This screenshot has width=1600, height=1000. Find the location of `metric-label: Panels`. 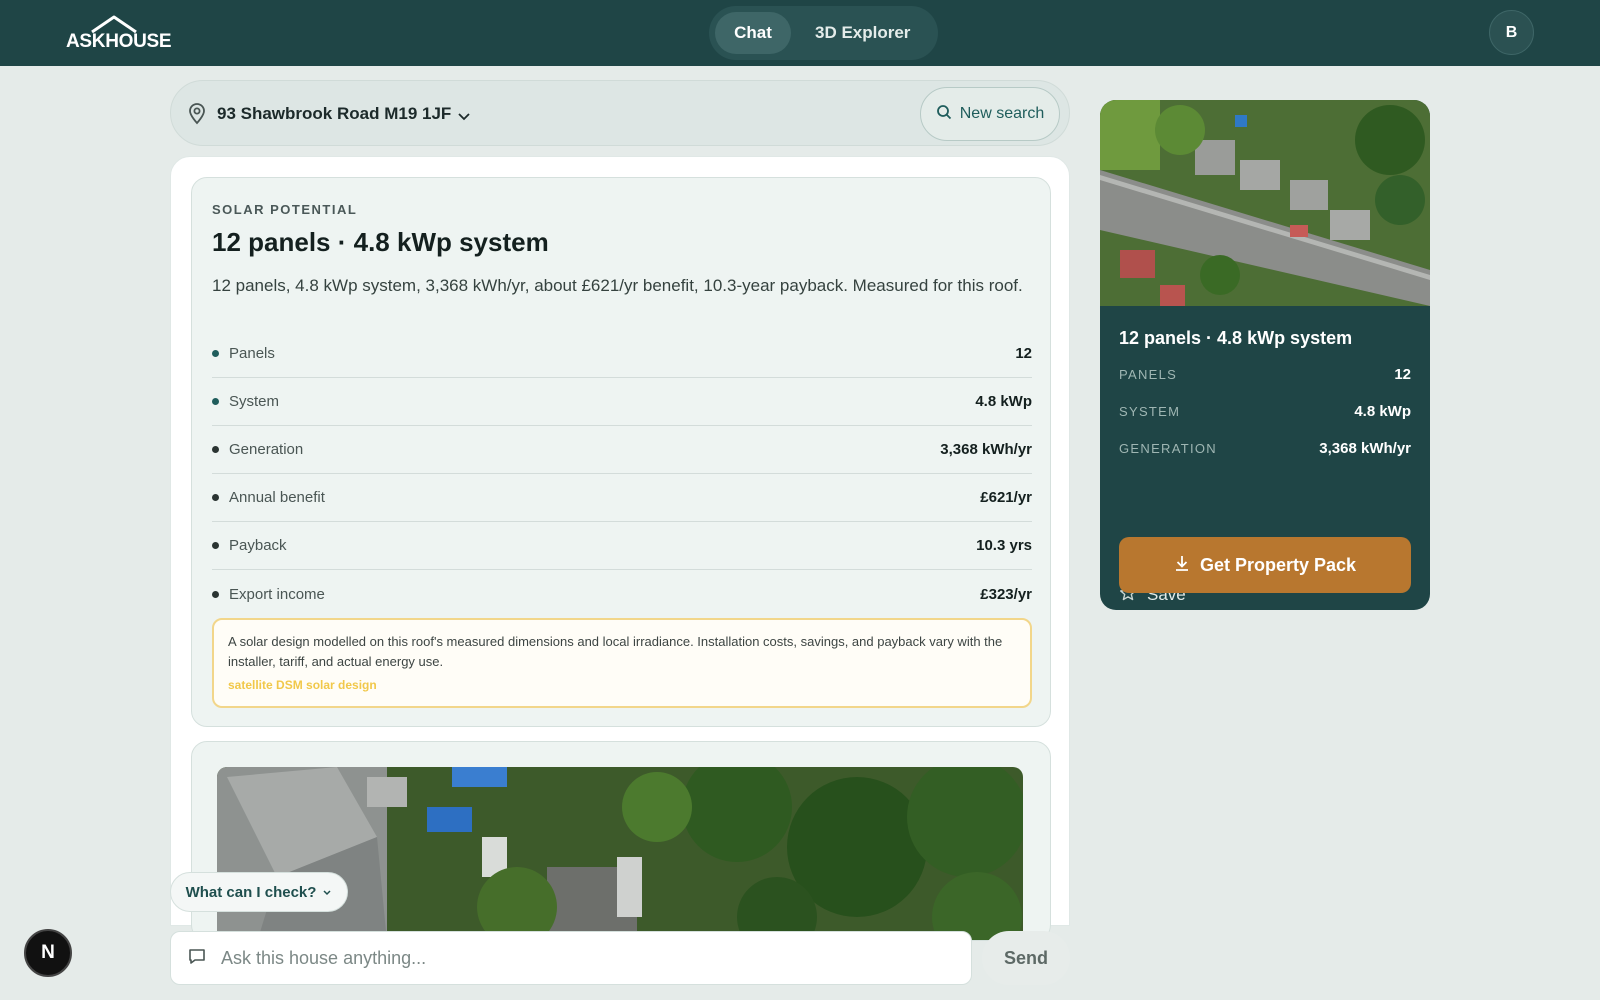

metric-label: Panels is located at coordinates (252, 353).